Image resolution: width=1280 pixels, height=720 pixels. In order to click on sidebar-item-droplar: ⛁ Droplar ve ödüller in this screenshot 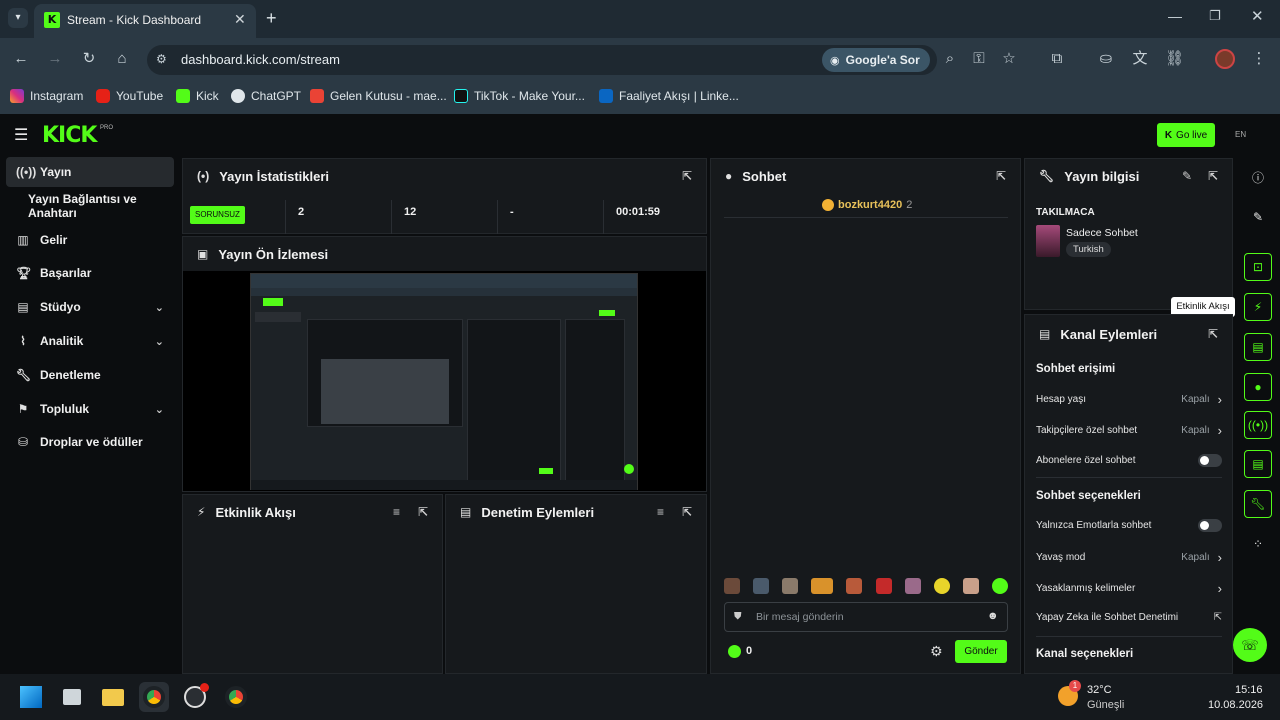, I will do `click(90, 442)`.